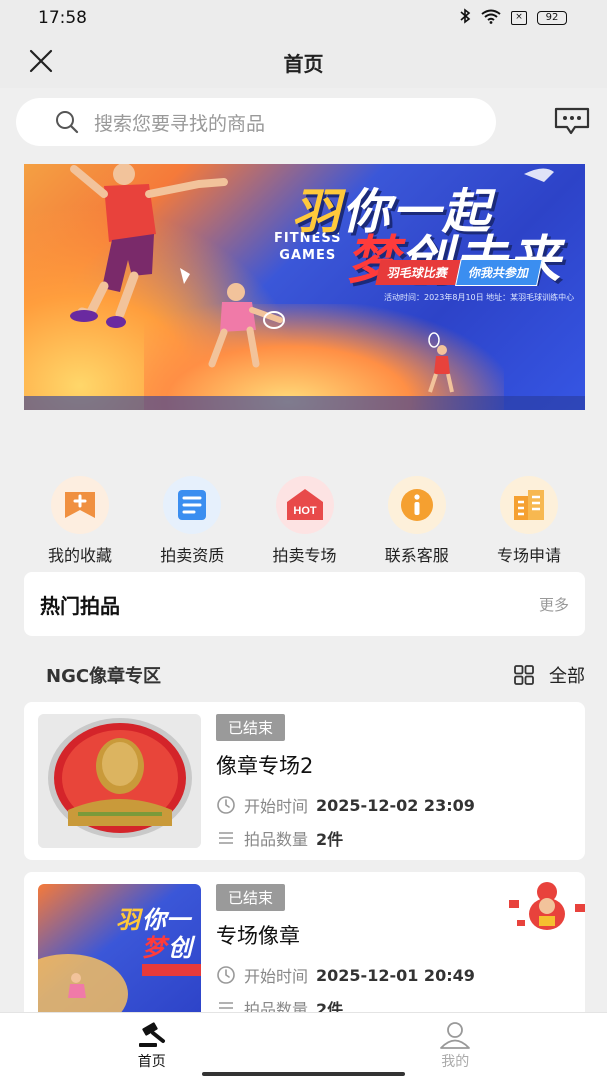  Describe the element at coordinates (416, 505) in the screenshot. I see `info-icon` at that location.